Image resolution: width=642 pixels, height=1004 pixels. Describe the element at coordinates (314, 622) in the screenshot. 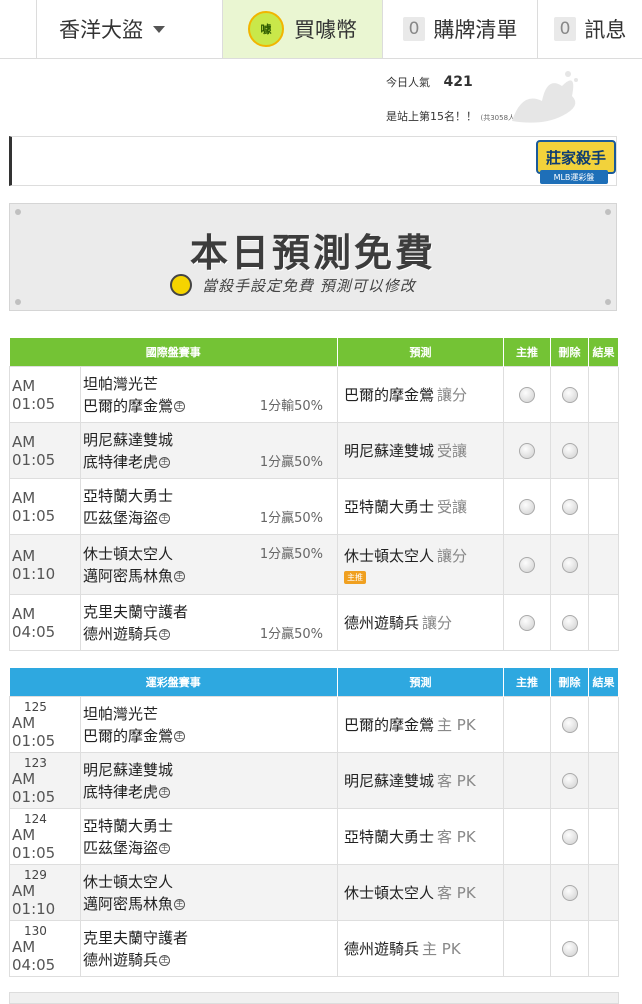

I see `table-row: AM 04:05 克里夫蘭守護者 德州遊騎兵主 1分贏50% 德州遊騎兵 讓分` at that location.